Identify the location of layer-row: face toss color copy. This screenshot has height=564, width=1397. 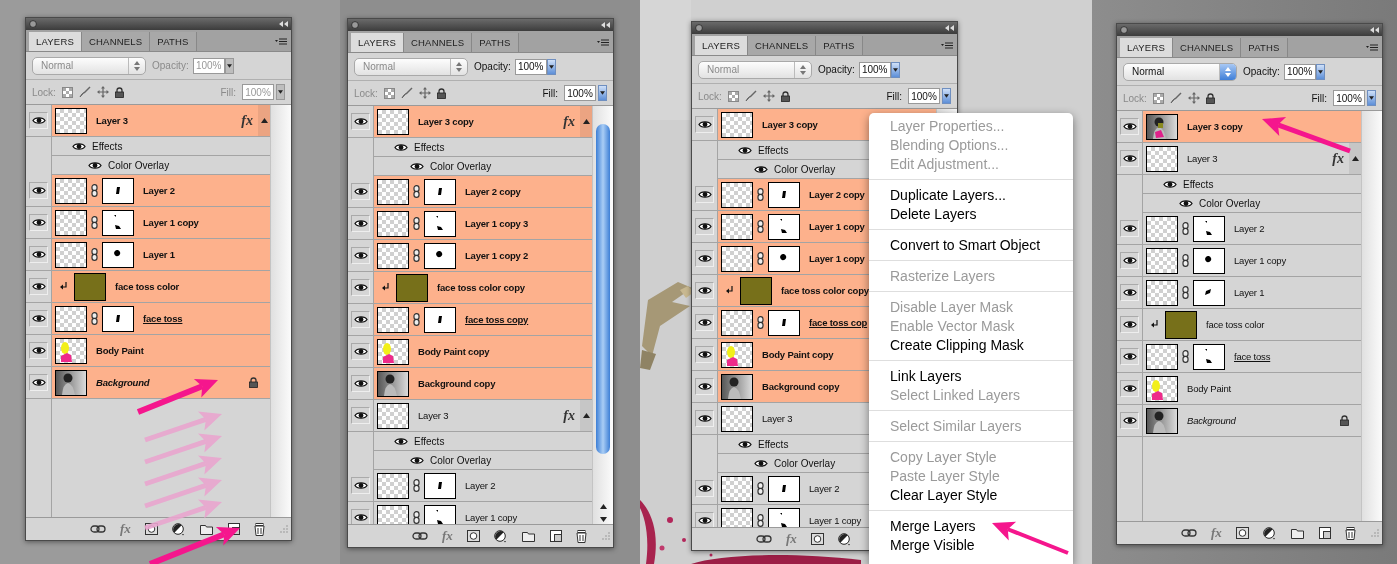
(483, 287).